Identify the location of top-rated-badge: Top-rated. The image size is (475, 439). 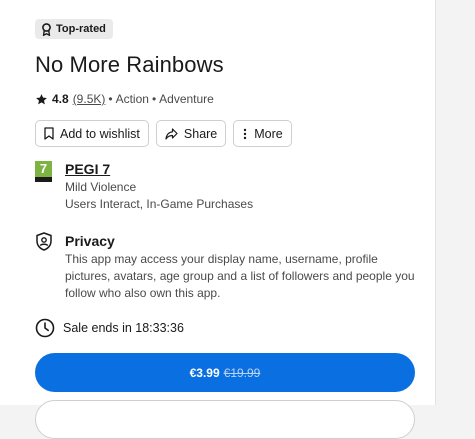
(74, 29).